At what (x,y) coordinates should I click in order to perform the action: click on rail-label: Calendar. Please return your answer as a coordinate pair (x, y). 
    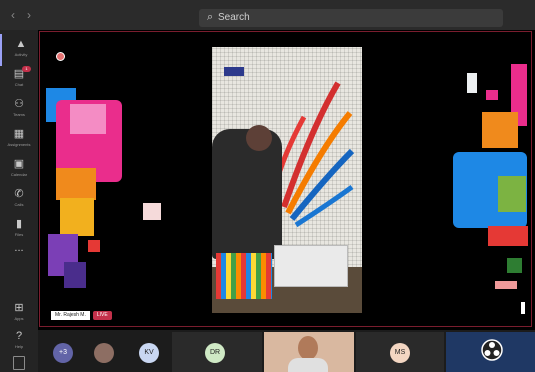
    Looking at the image, I should click on (19, 174).